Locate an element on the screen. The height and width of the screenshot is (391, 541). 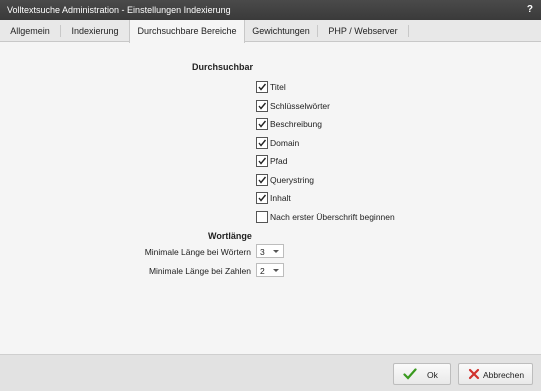
tab-label: Allgemein is located at coordinates (30, 31).